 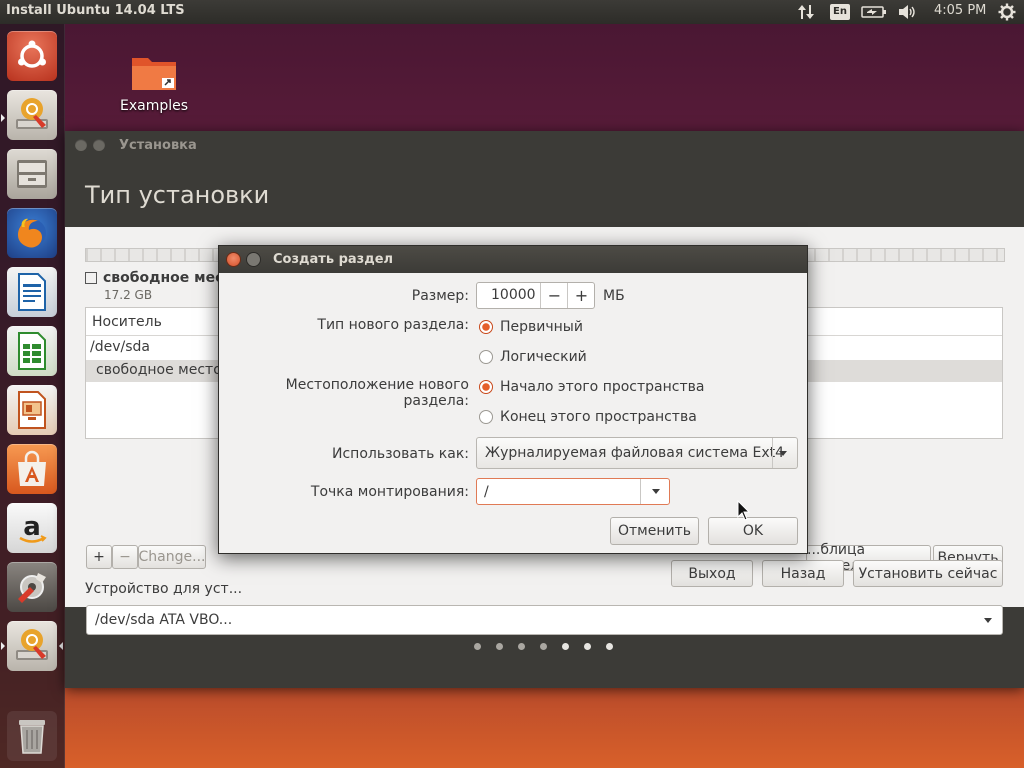 I want to click on firefox-icon, so click(x=32, y=233).